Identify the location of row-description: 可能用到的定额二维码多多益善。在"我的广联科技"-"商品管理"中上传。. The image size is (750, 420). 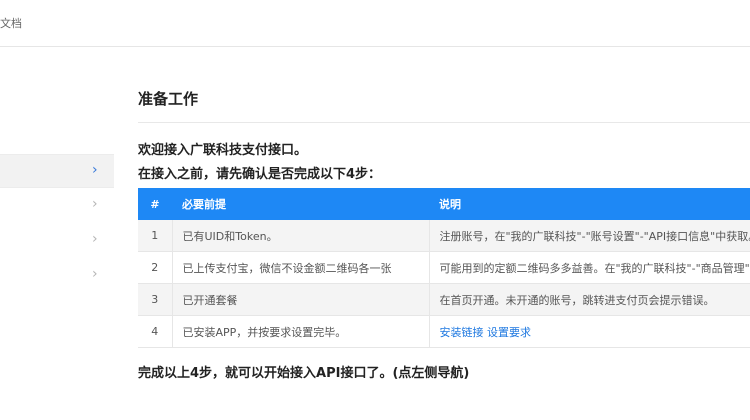
(589, 267).